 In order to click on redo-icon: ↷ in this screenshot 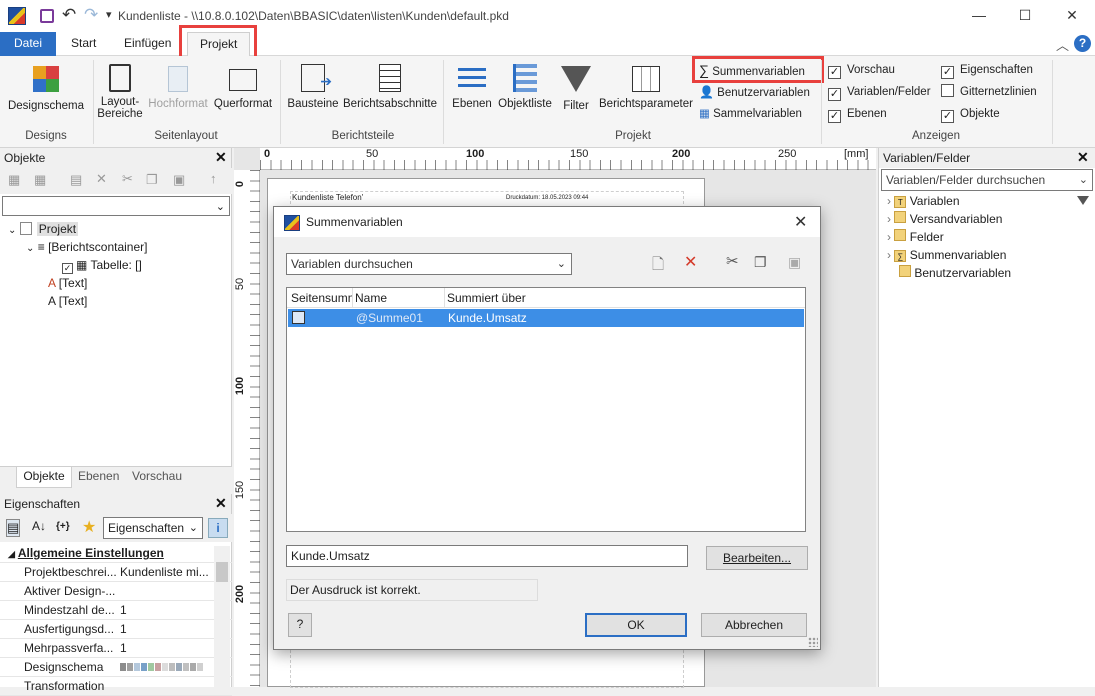, I will do `click(91, 15)`.